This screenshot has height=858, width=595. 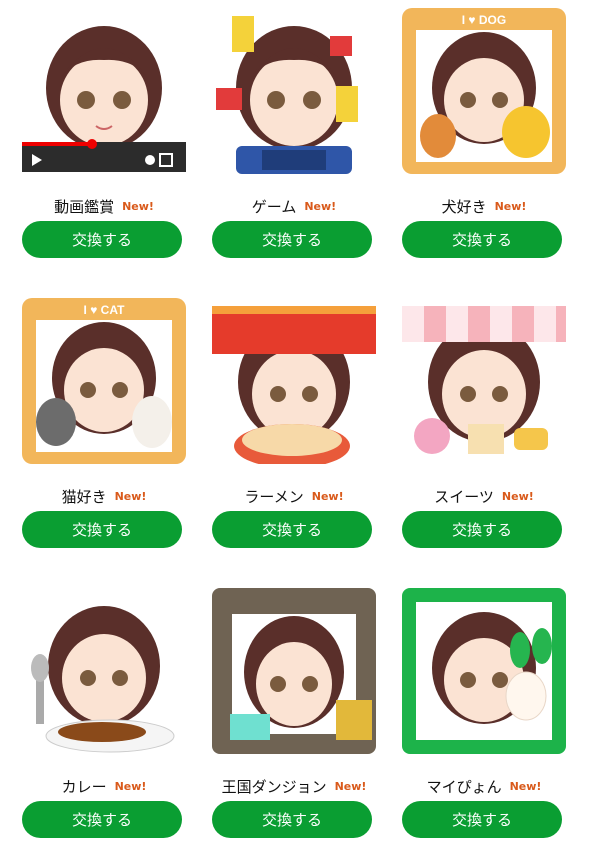 I want to click on card-title-row: 犬好き New!, so click(x=484, y=206).